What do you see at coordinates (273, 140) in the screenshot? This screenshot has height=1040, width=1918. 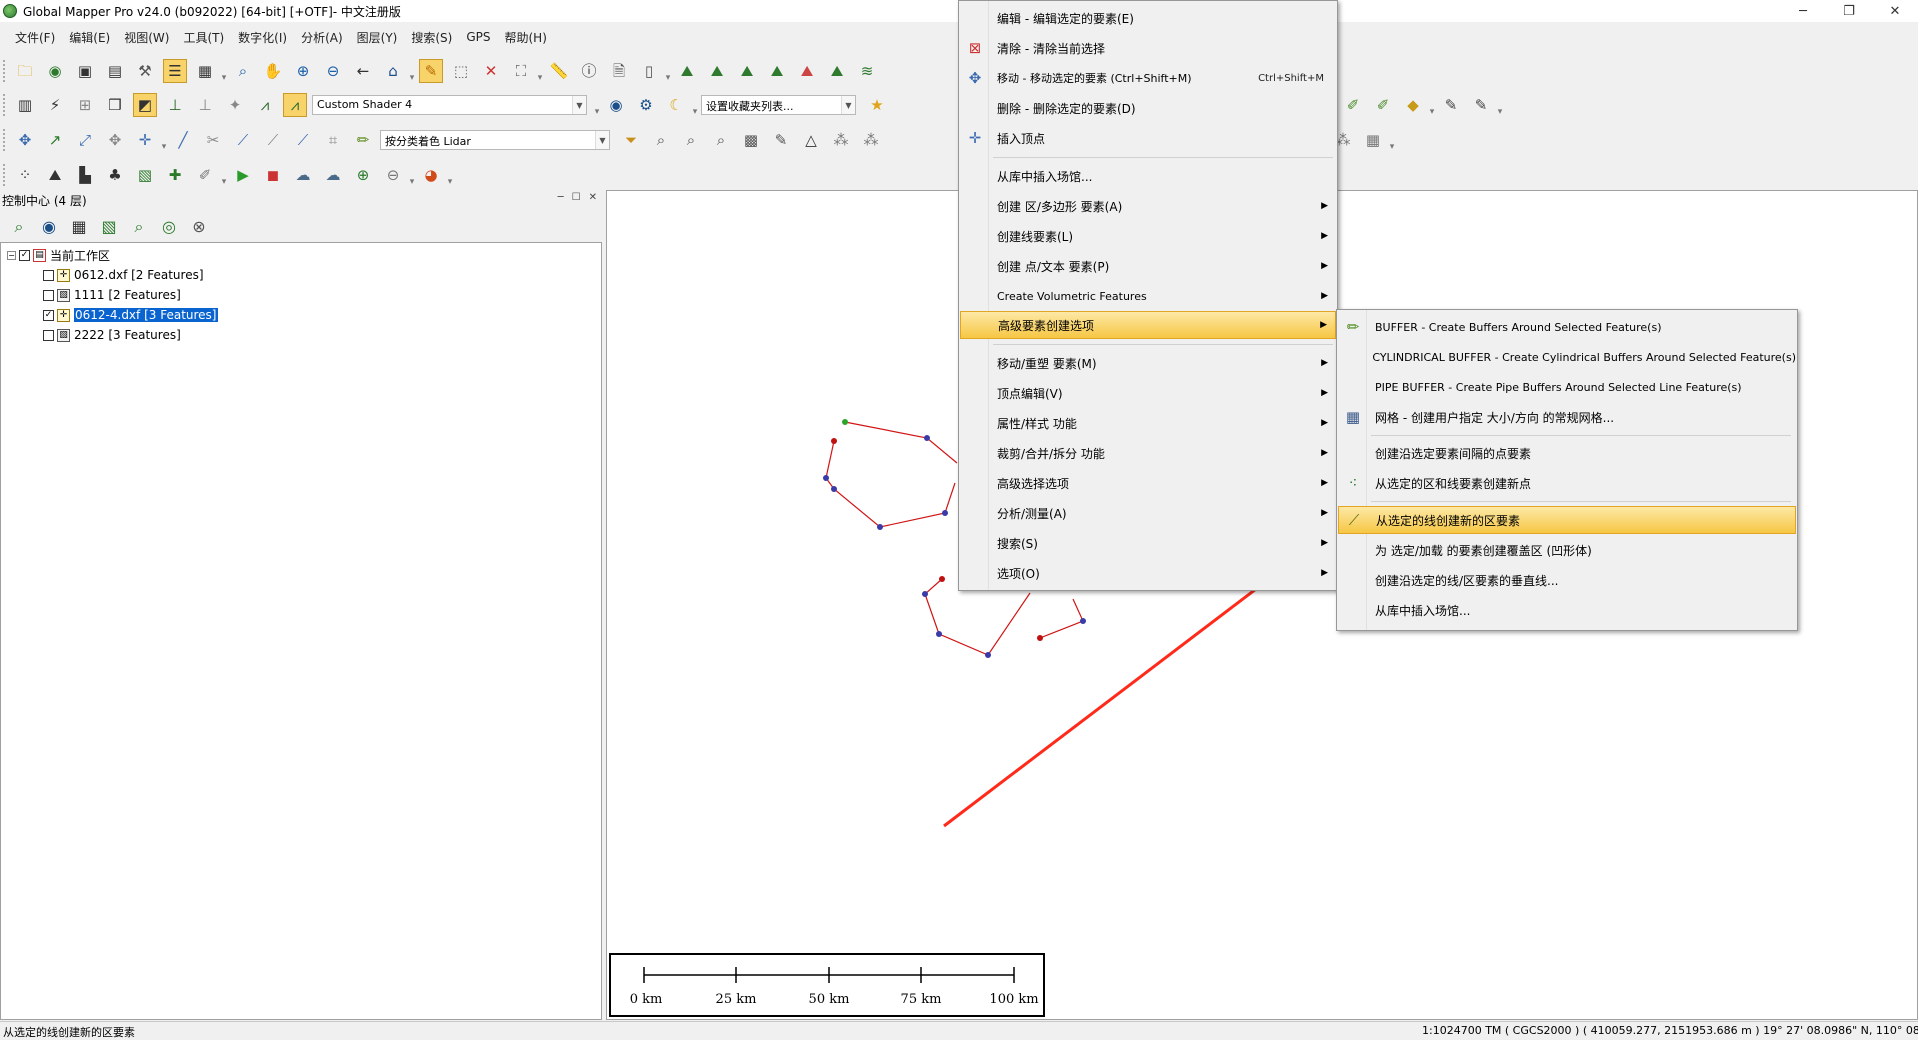 I see `line-tool-icon: ⟋` at bounding box center [273, 140].